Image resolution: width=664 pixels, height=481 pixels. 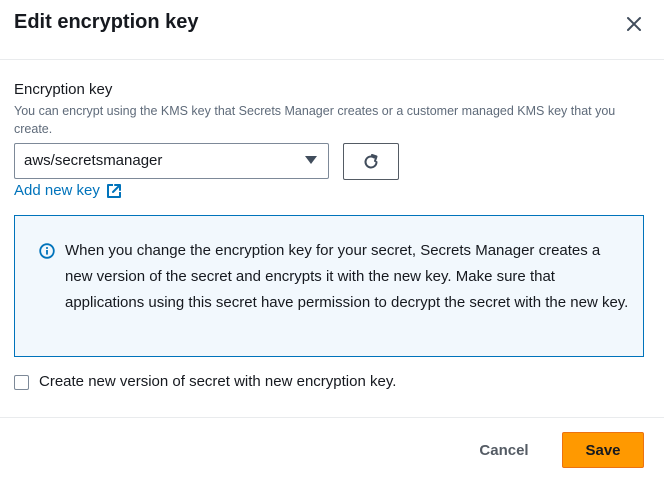 I want to click on refresh-icon, so click(x=371, y=160).